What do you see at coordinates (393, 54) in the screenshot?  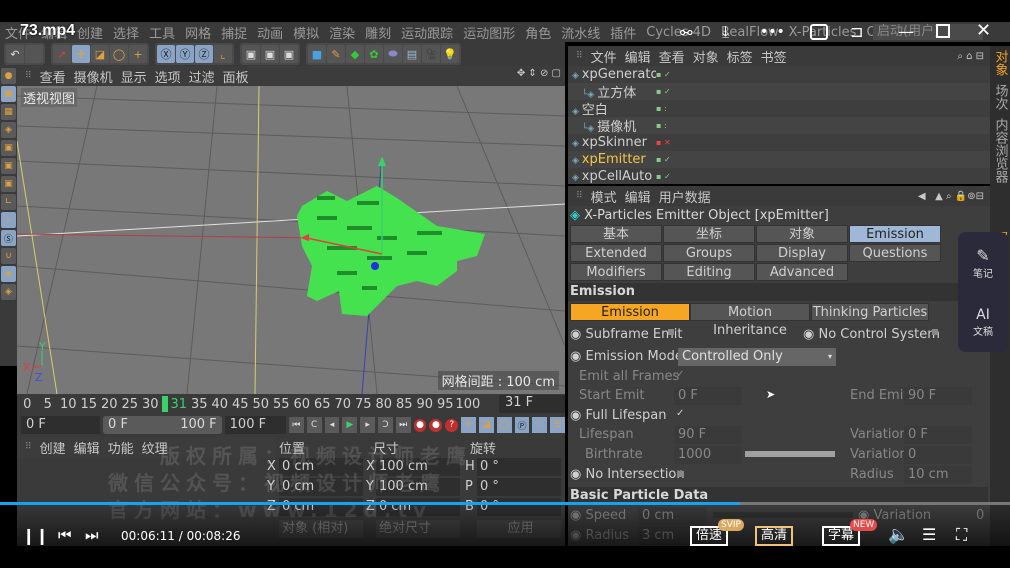 I see `deformer-icon: ⬬` at bounding box center [393, 54].